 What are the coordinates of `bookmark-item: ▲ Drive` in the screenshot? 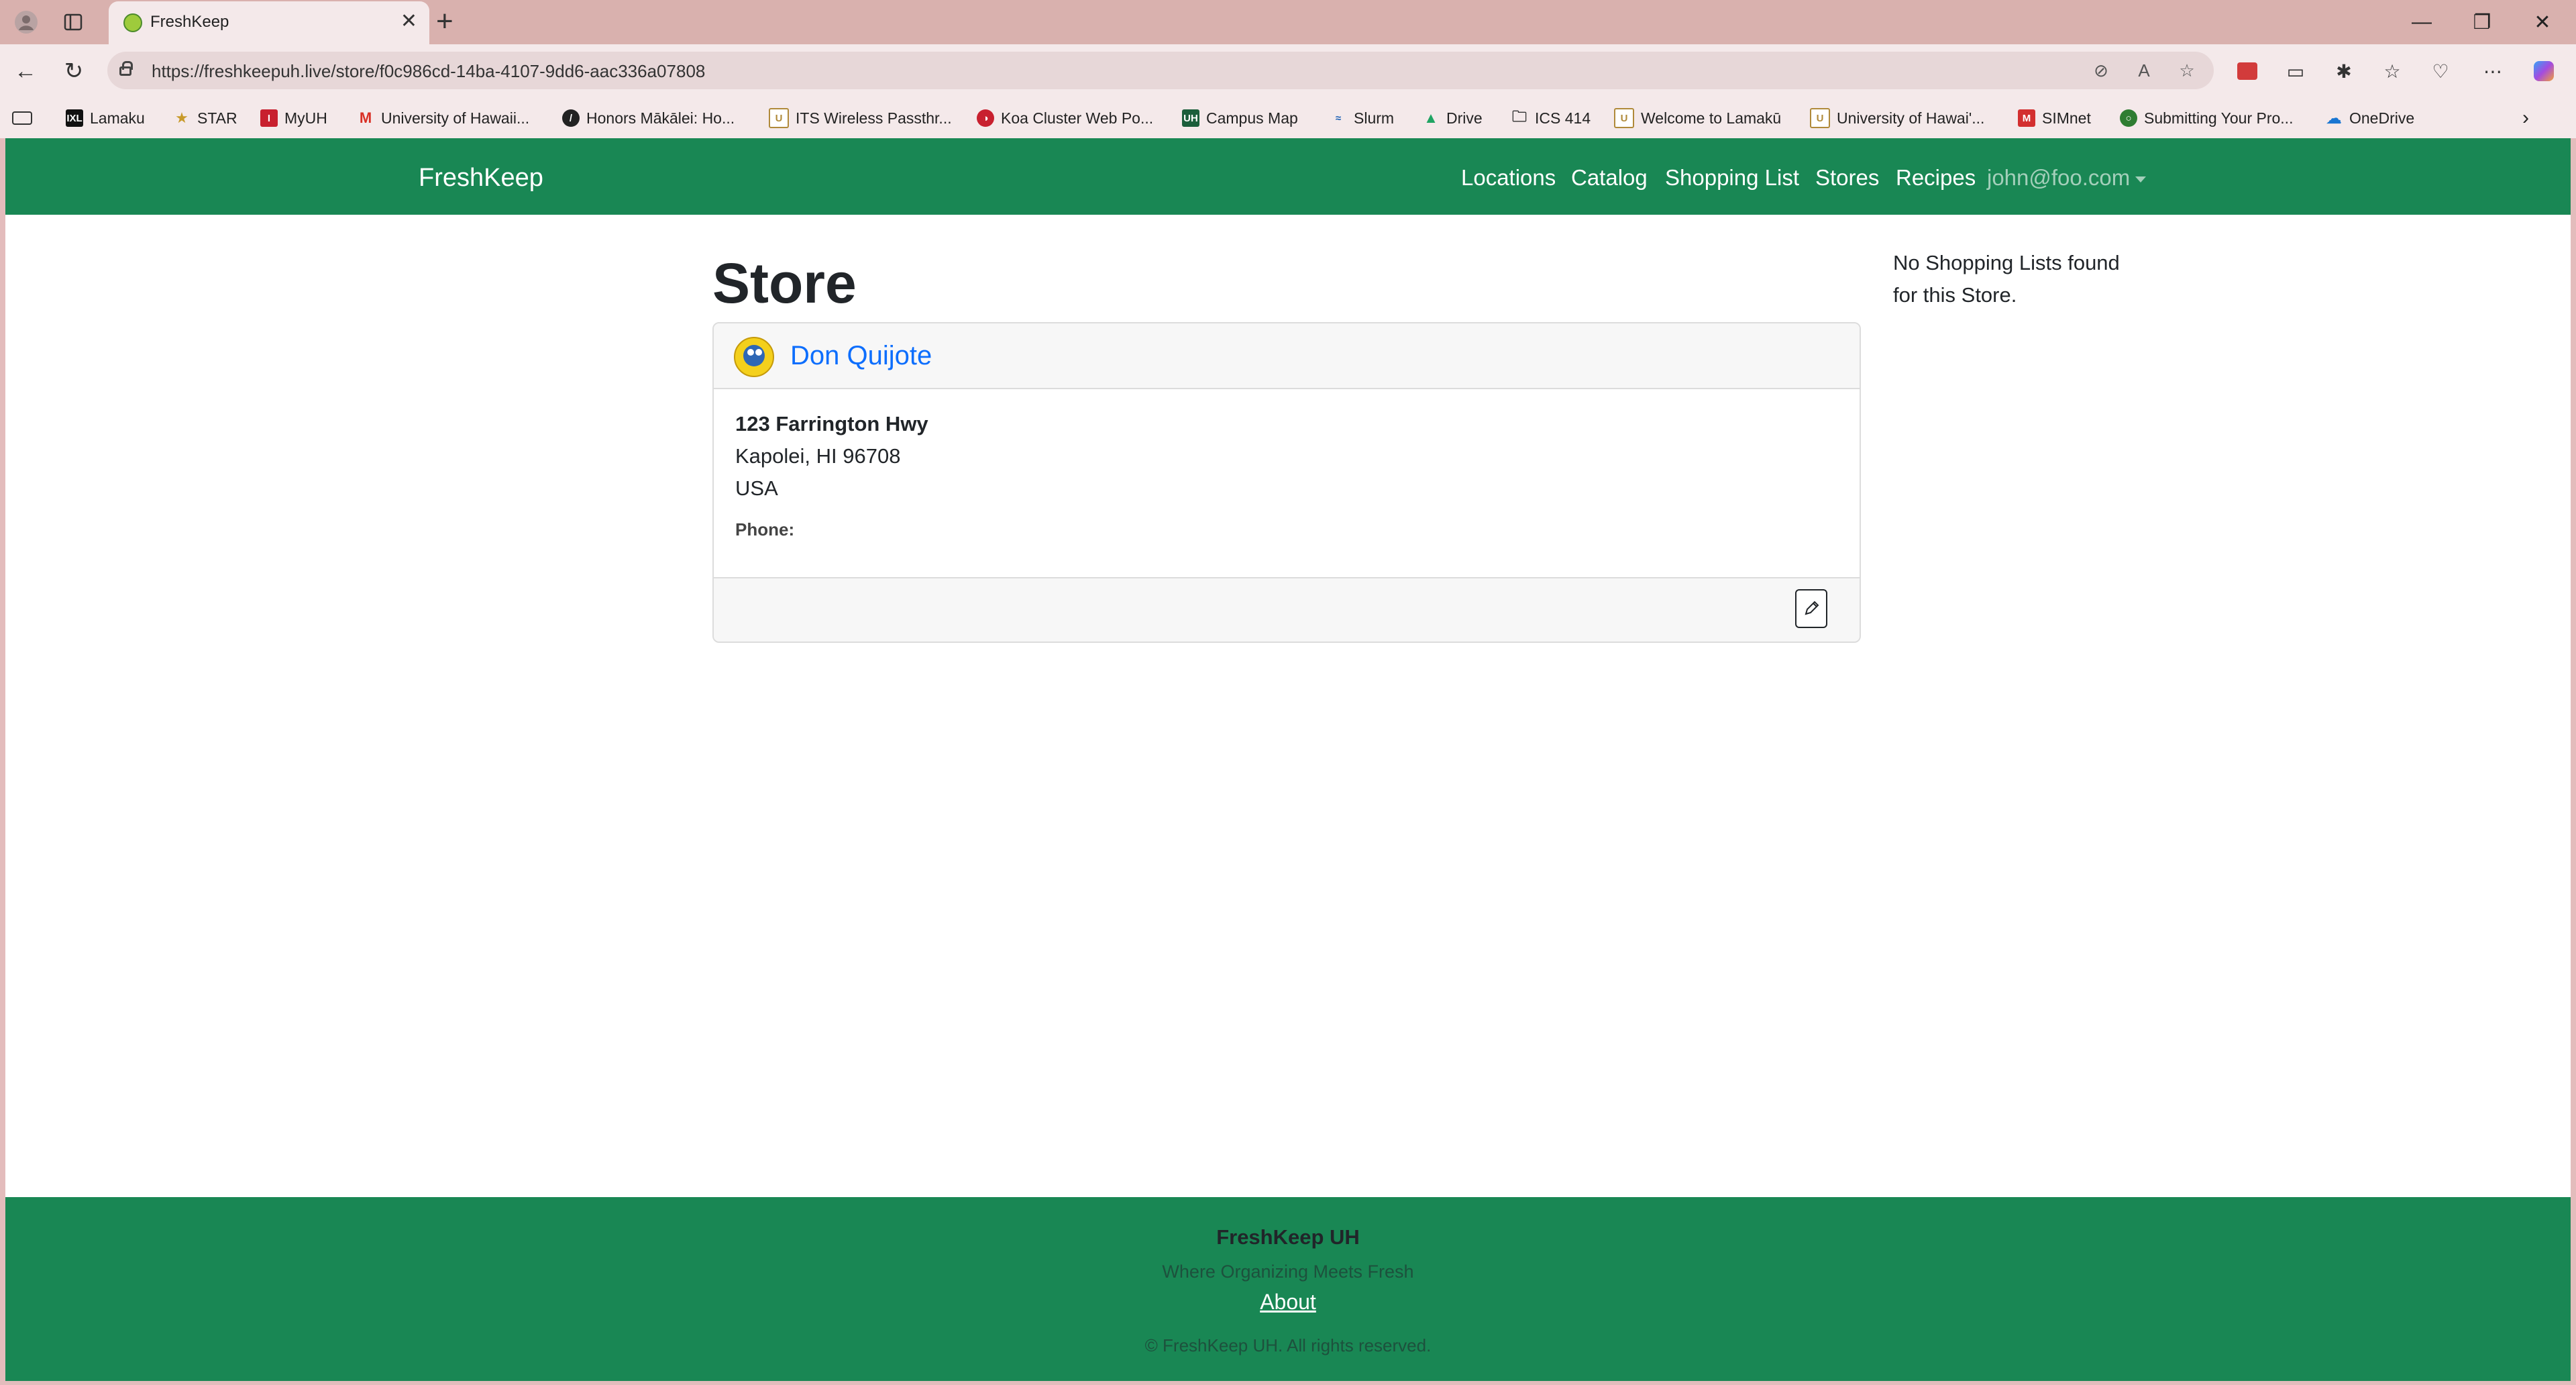 It's located at (1452, 118).